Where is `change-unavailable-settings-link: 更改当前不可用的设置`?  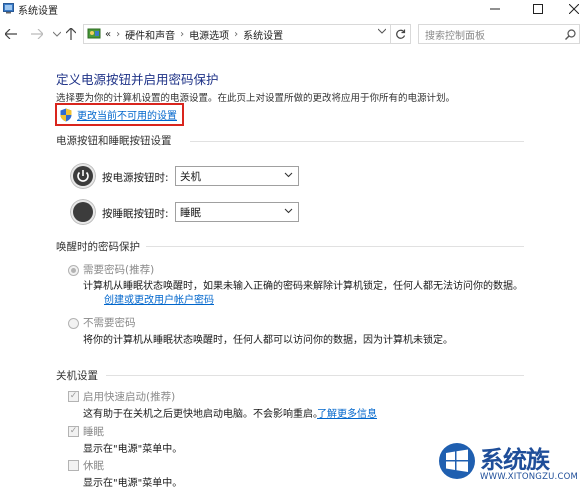 change-unavailable-settings-link: 更改当前不可用的设置 is located at coordinates (127, 114).